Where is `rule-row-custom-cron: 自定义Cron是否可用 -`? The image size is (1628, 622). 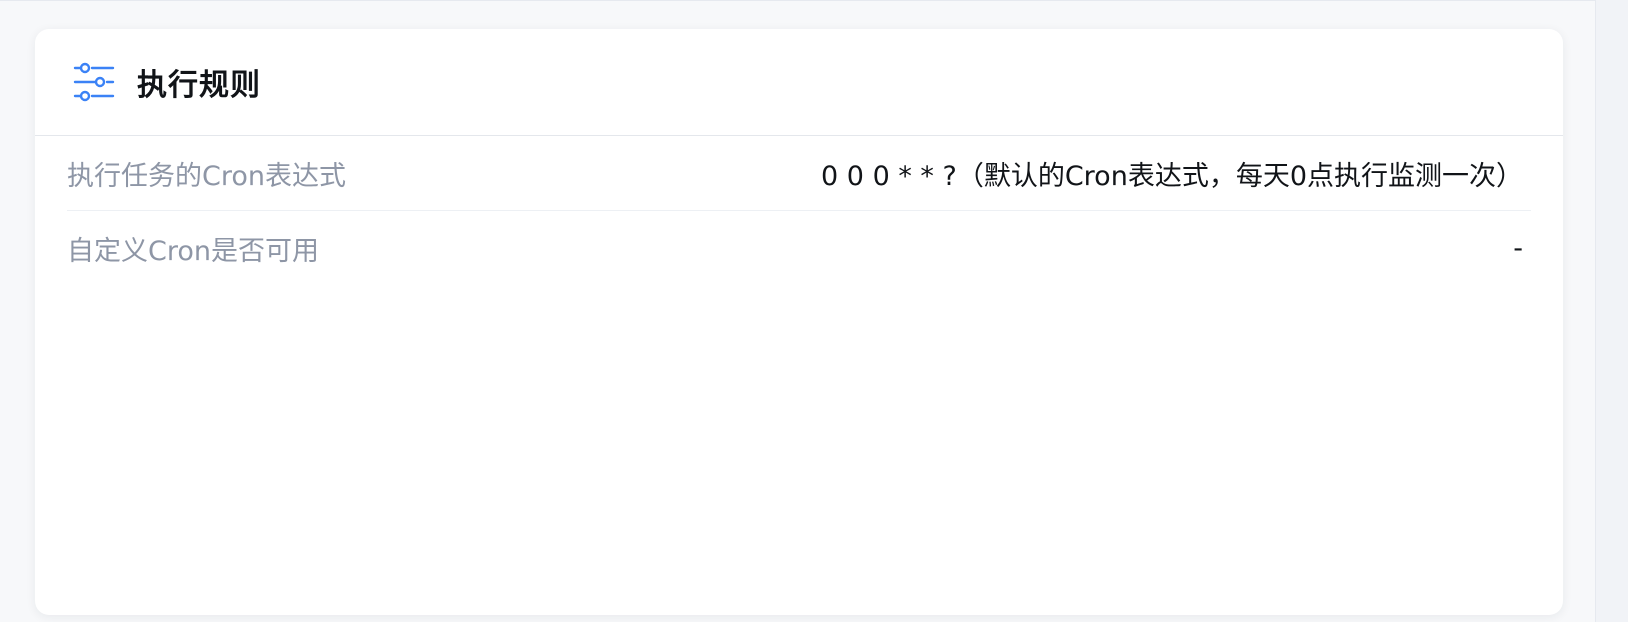 rule-row-custom-cron: 自定义Cron是否可用 - is located at coordinates (799, 248).